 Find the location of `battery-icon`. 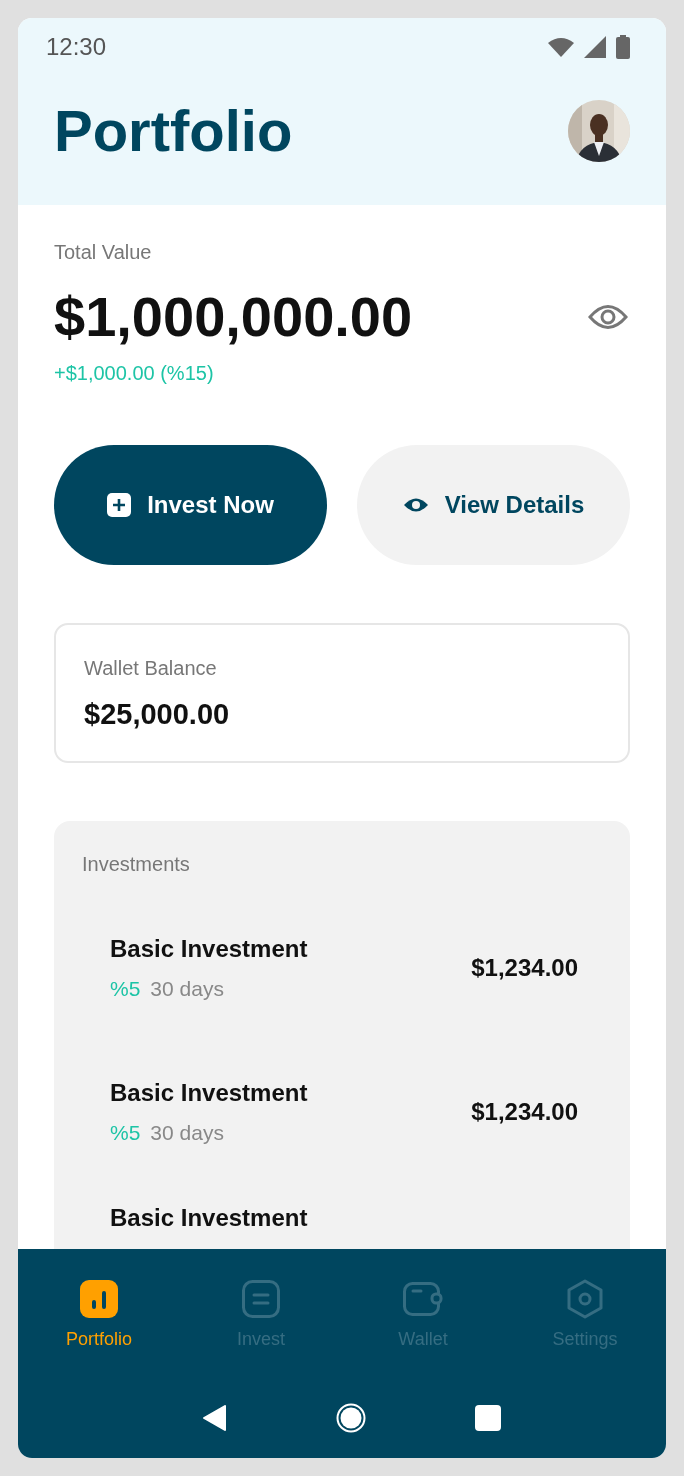

battery-icon is located at coordinates (623, 47).